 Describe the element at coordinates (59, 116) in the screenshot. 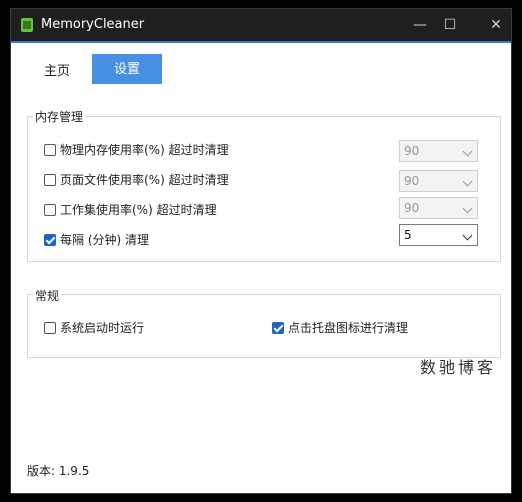

I see `memory-group-label: 内存管理` at that location.